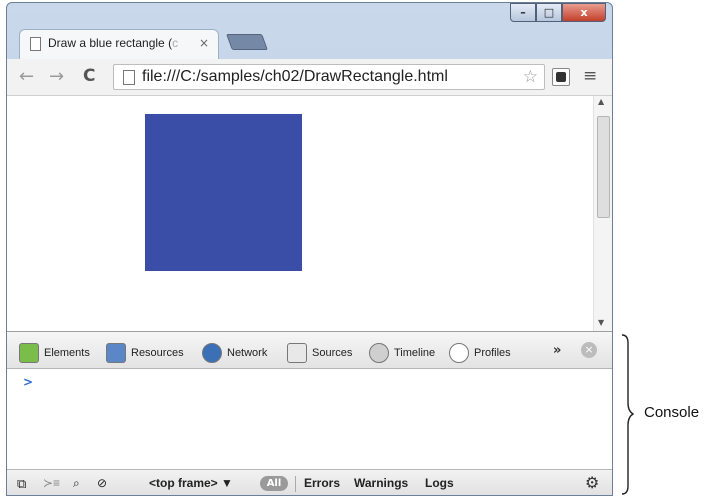 This screenshot has width=722, height=500. Describe the element at coordinates (54, 353) in the screenshot. I see `tab-elements: Elements` at that location.